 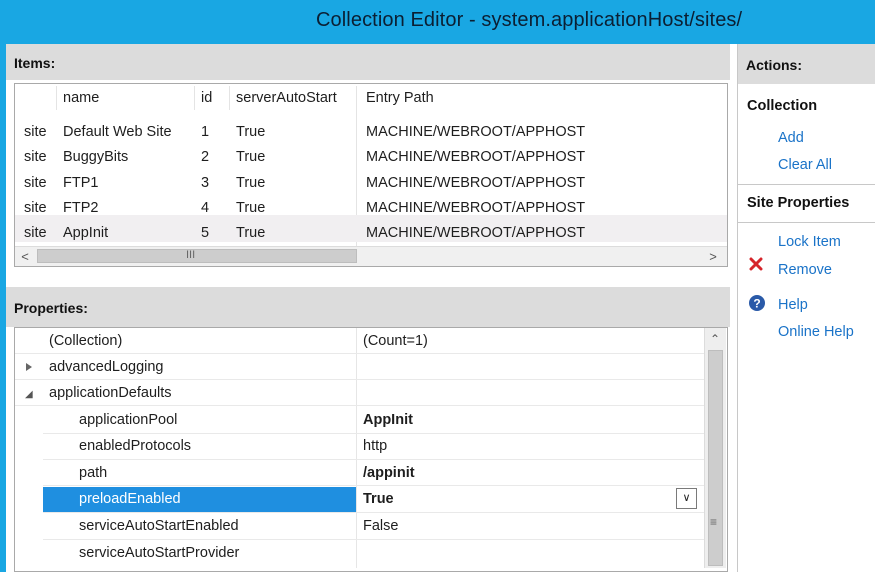 What do you see at coordinates (197, 256) in the screenshot?
I see `scroll-thumb: III` at bounding box center [197, 256].